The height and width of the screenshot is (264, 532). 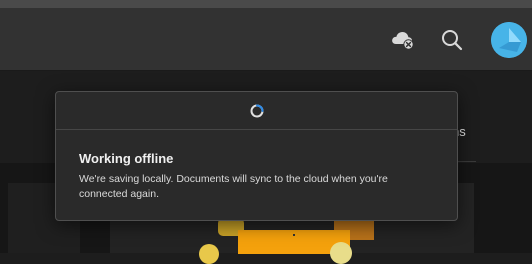 I want to click on user-avatar, so click(x=509, y=40).